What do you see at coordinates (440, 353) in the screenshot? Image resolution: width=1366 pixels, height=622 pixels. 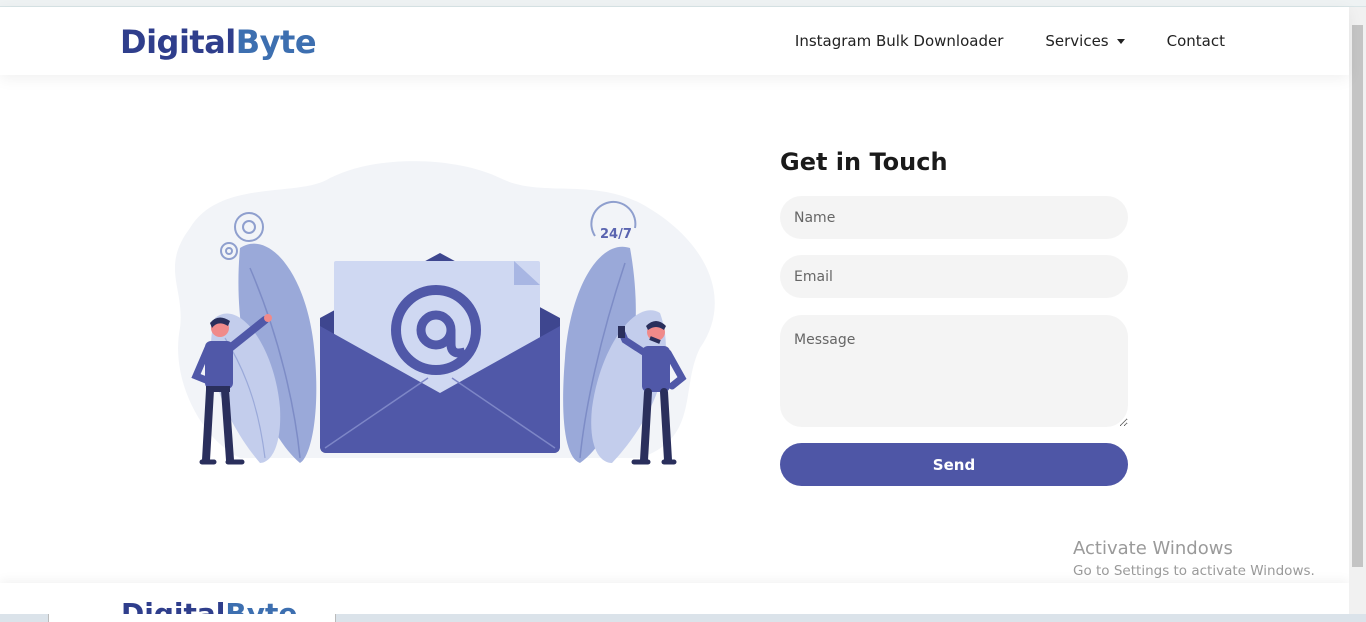 I see `envelope-icon` at bounding box center [440, 353].